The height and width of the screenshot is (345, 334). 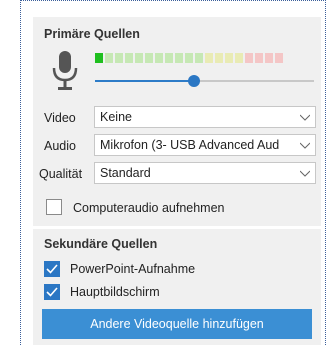 I want to click on audio-level-meter, so click(x=189, y=58).